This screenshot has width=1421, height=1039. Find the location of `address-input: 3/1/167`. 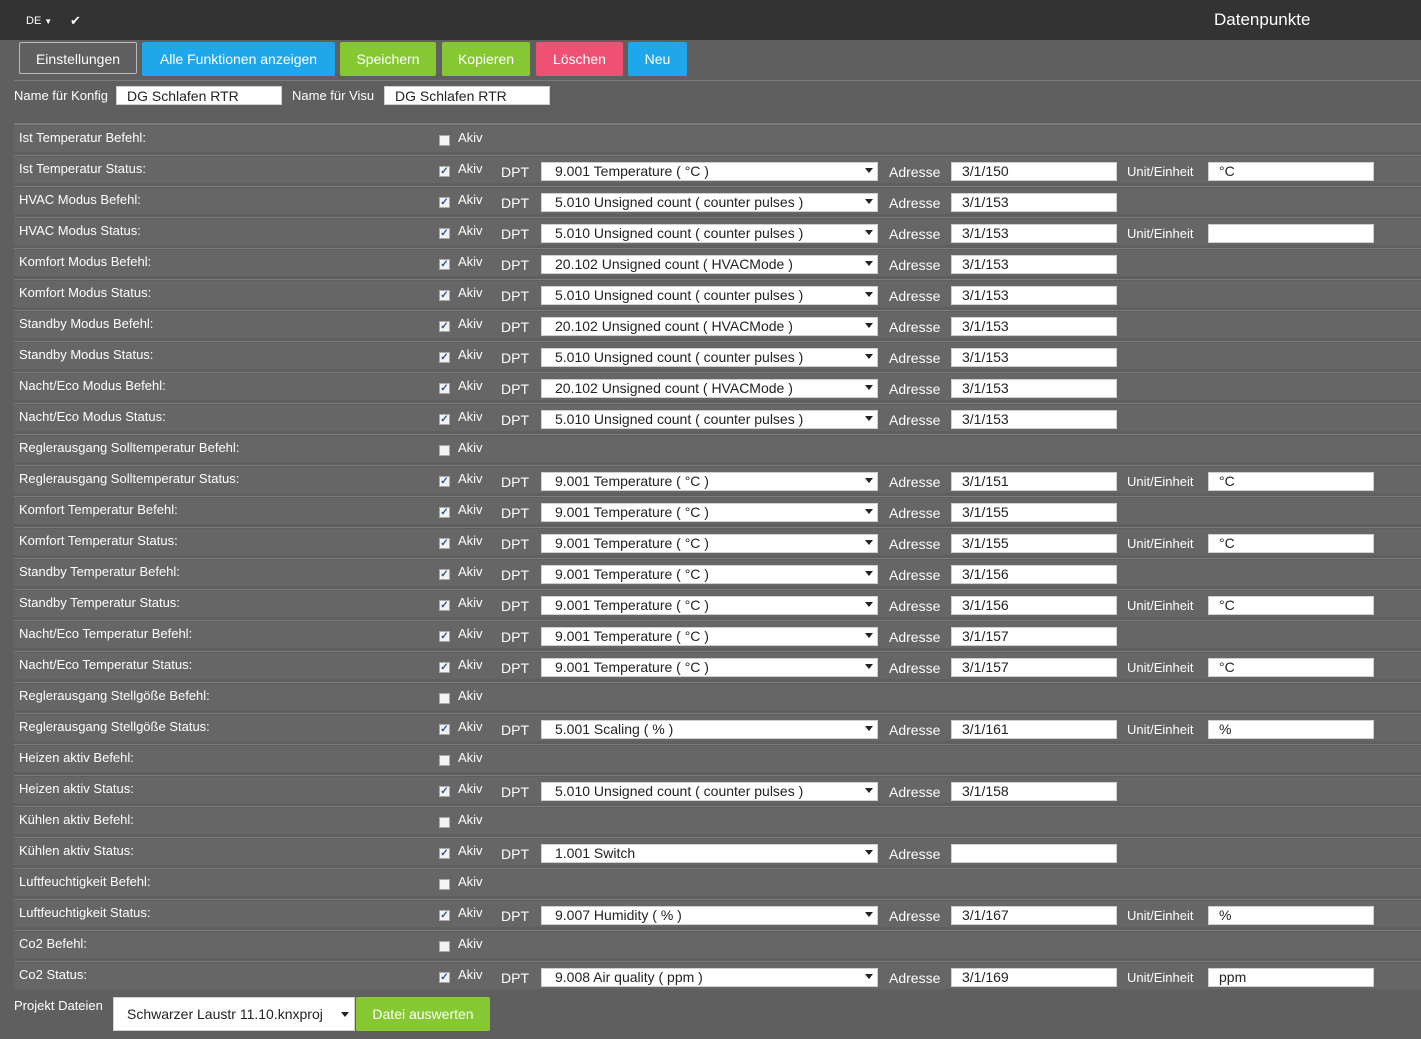

address-input: 3/1/167 is located at coordinates (1034, 915).